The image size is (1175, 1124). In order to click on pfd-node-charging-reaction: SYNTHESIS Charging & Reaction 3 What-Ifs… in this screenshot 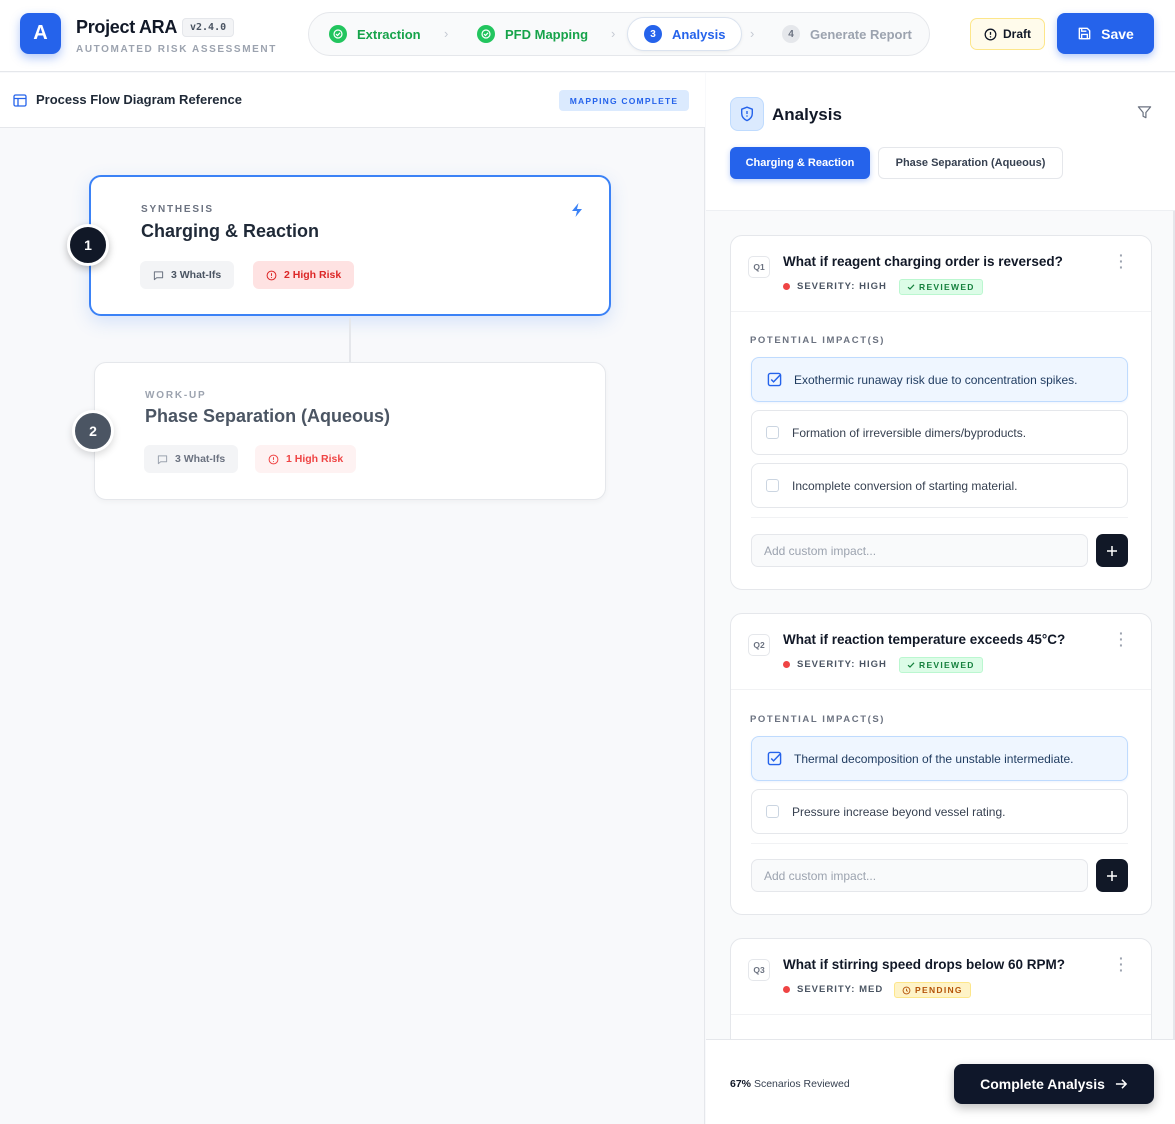, I will do `click(350, 245)`.